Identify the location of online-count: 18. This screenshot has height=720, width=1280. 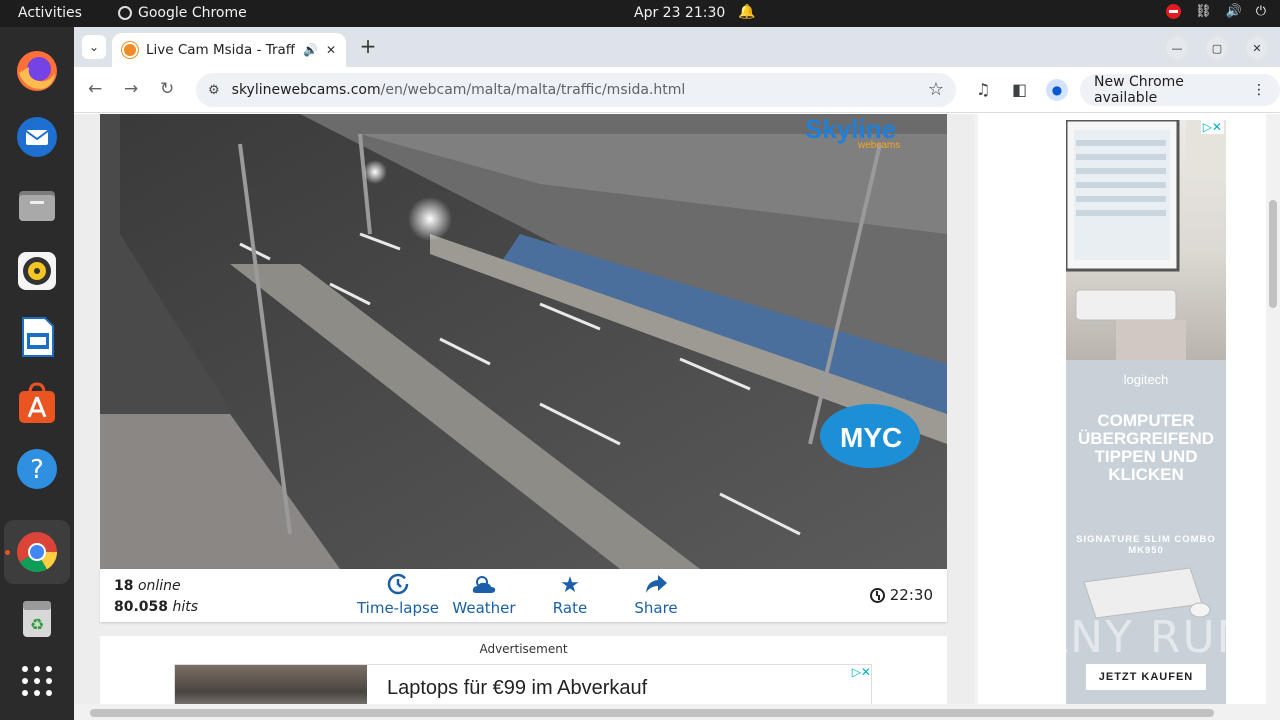
(124, 586).